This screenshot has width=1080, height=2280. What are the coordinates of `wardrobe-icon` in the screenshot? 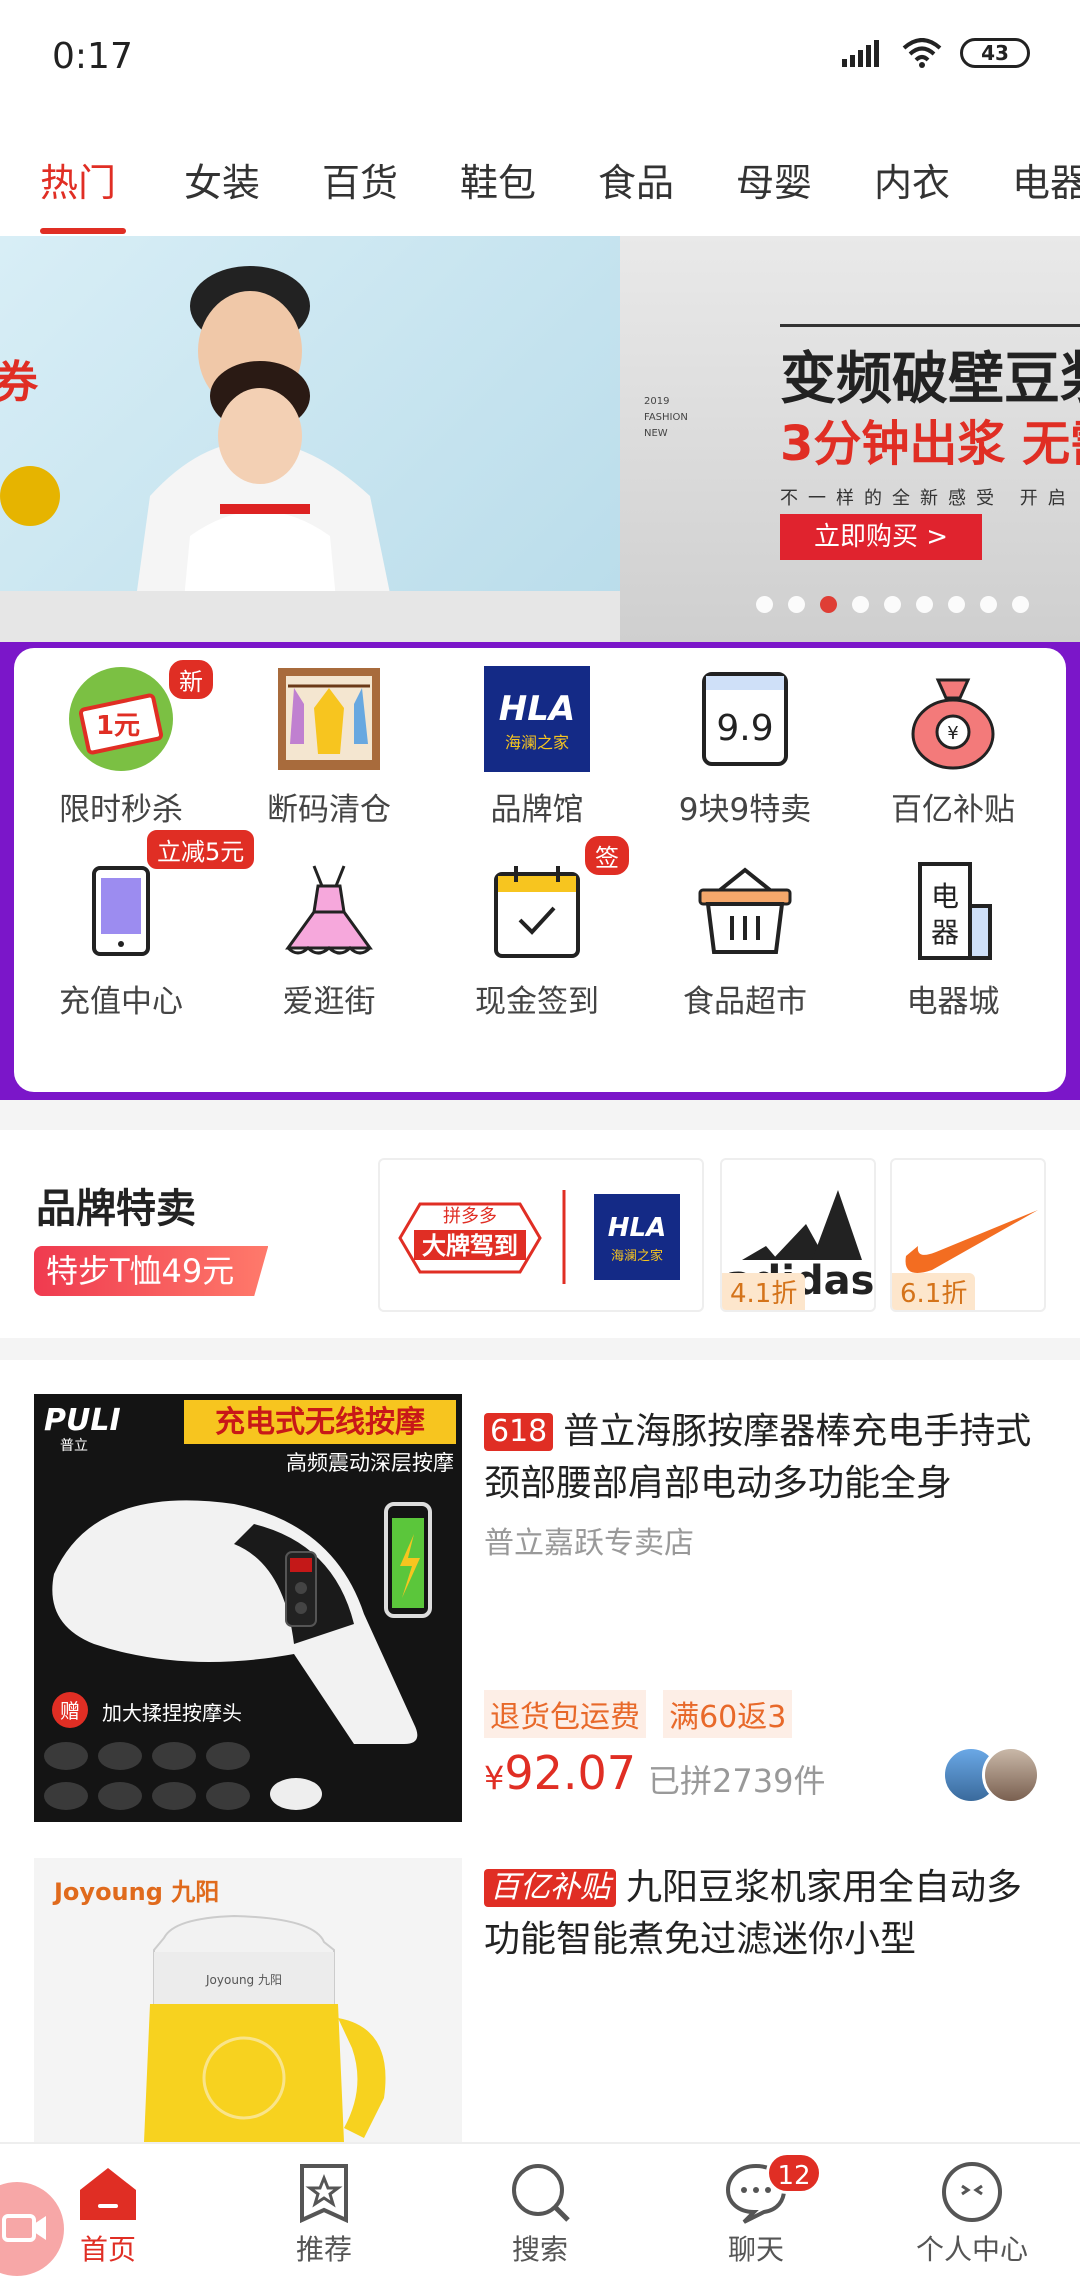 It's located at (329, 719).